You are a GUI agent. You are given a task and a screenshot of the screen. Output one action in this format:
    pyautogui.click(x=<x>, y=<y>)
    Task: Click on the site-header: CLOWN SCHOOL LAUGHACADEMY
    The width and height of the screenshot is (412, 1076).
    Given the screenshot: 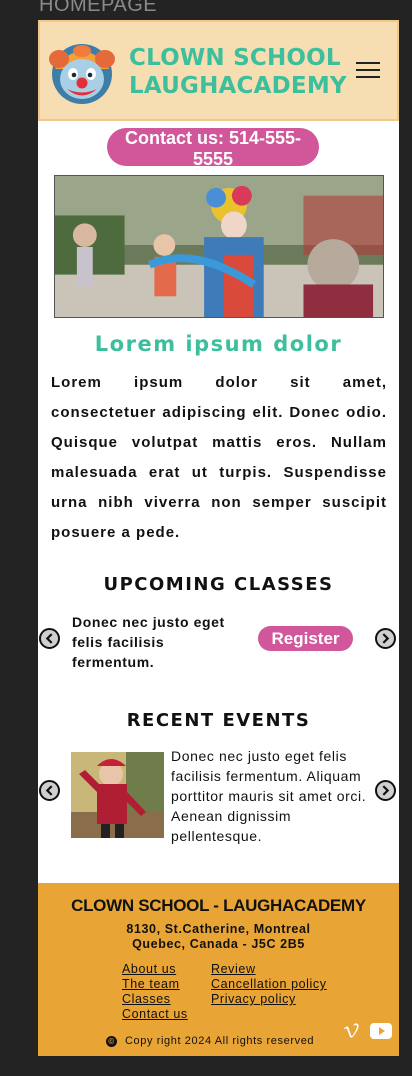 What is the action you would take?
    pyautogui.click(x=218, y=70)
    